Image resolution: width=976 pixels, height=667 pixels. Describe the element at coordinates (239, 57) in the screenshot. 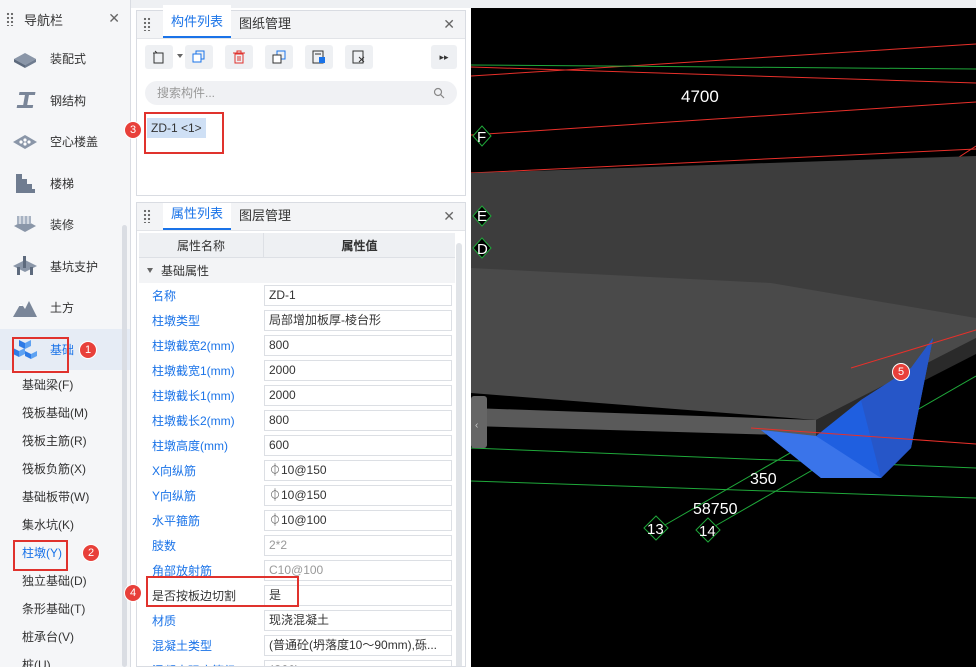

I see `delete-component-button` at that location.